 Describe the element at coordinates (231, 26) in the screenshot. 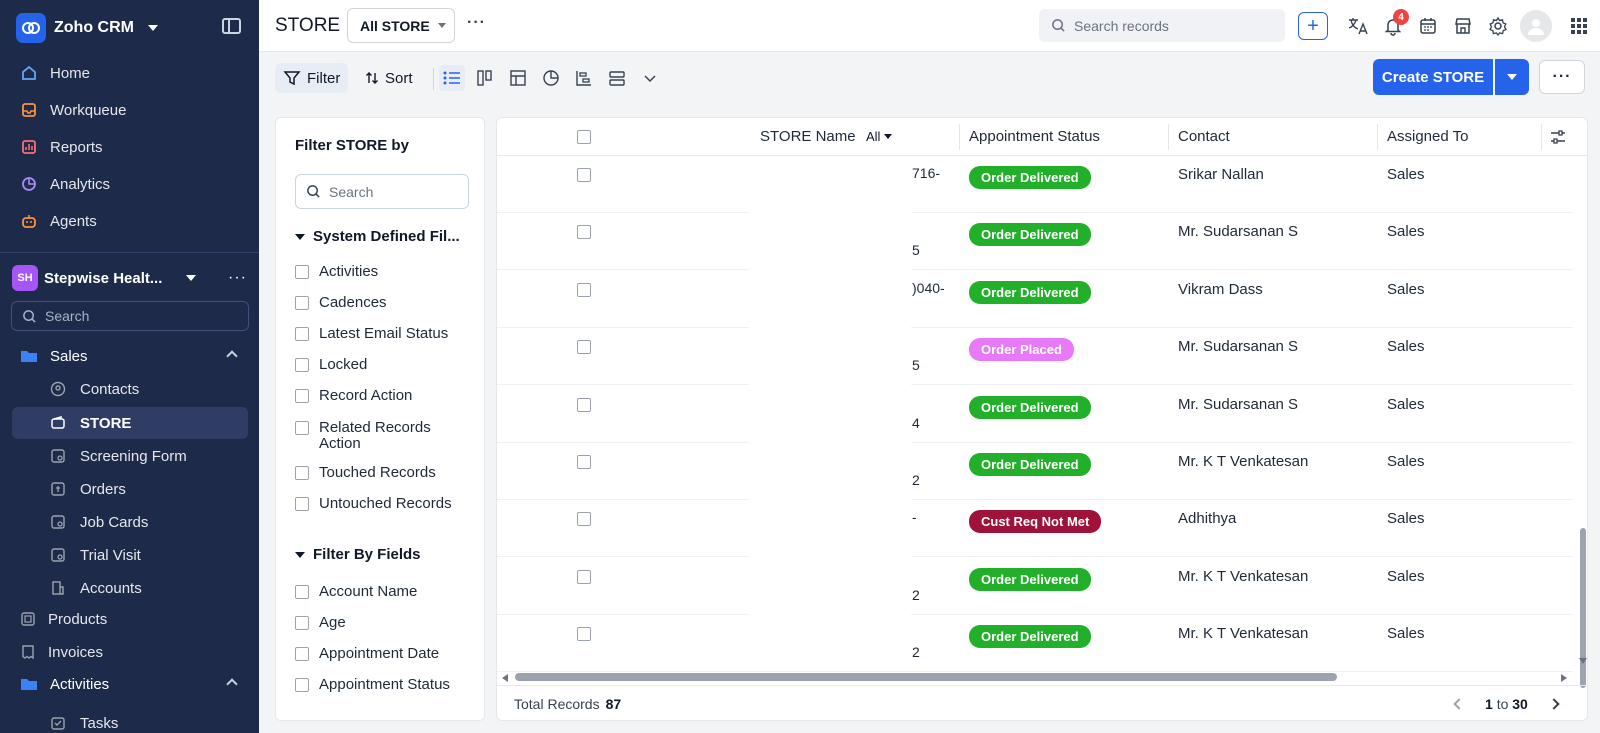

I see `sidebar-toggle-icon` at that location.